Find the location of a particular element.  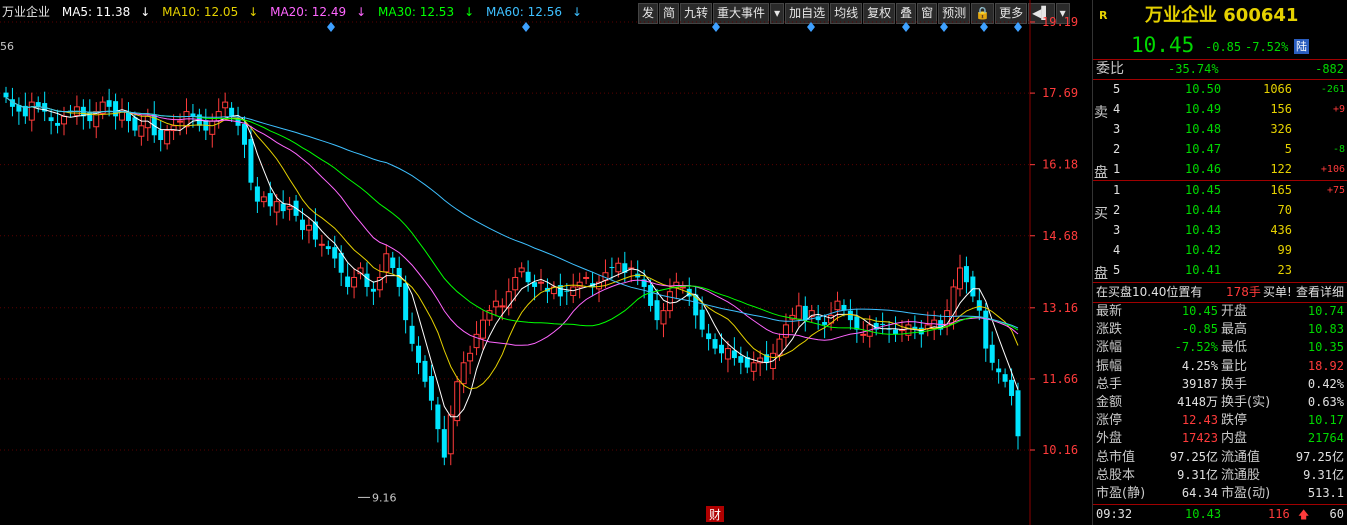

toolbar-button-more: 更多 is located at coordinates (1011, 13).